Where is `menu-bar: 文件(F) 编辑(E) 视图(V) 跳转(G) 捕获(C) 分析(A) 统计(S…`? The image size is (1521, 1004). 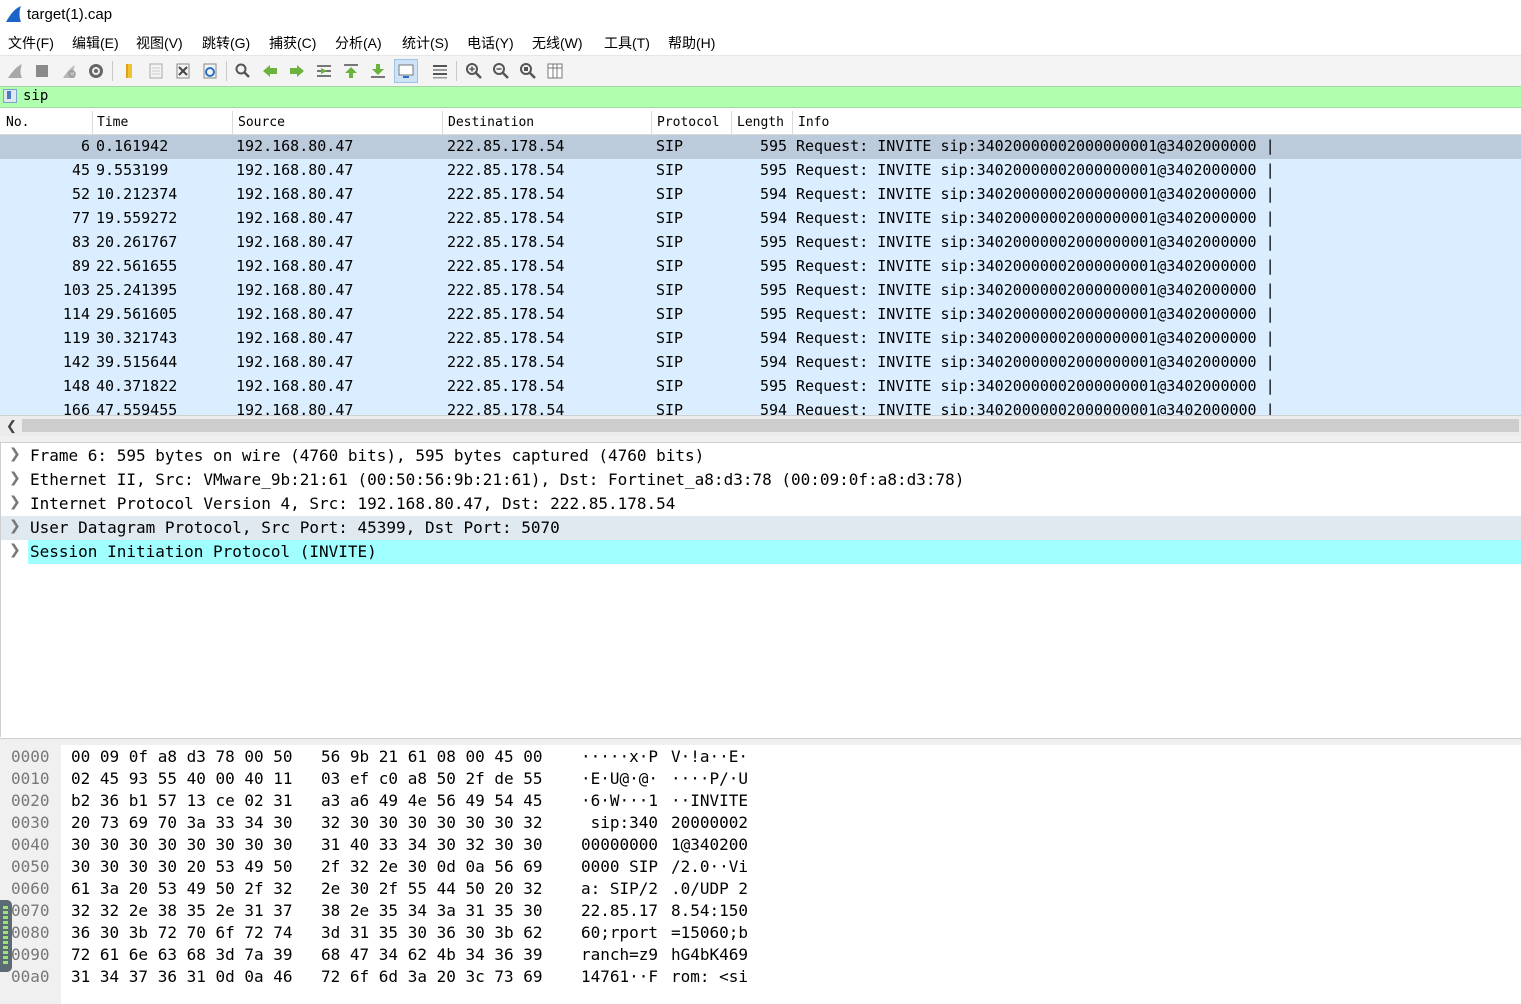 menu-bar: 文件(F) 编辑(E) 视图(V) 跳转(G) 捕获(C) 分析(A) 统计(S… is located at coordinates (760, 42).